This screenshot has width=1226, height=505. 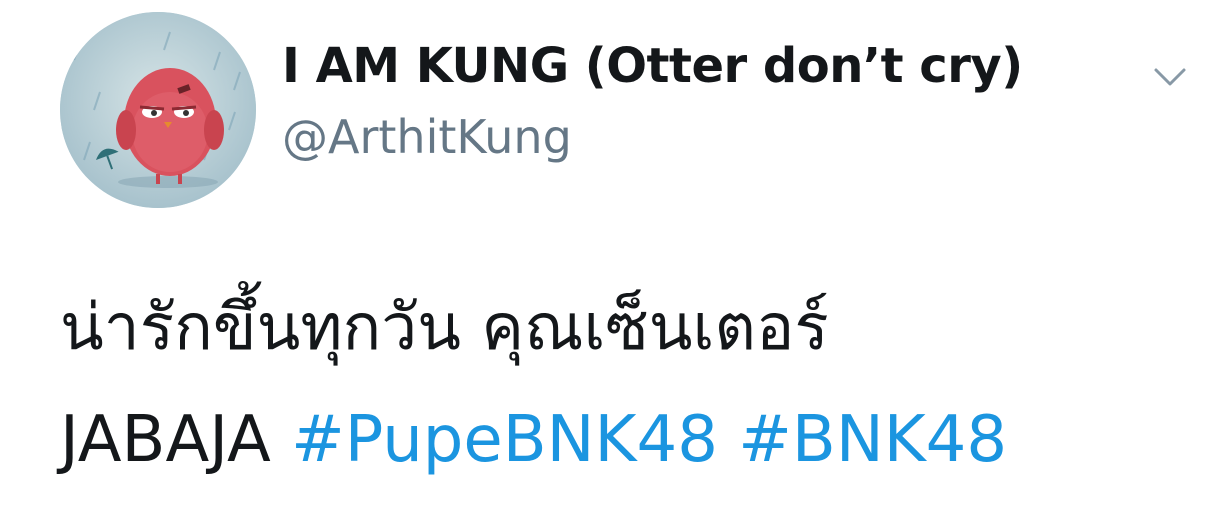 What do you see at coordinates (872, 440) in the screenshot?
I see `hashtag-link-bnk48: #BNK48` at bounding box center [872, 440].